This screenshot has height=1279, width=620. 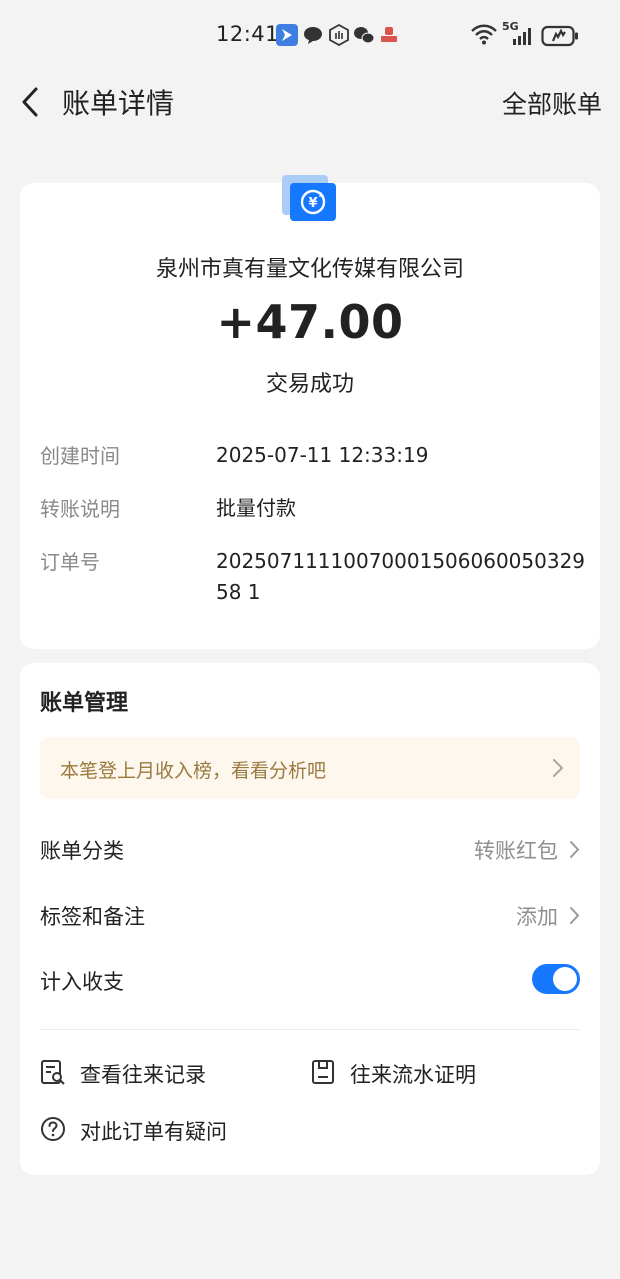 What do you see at coordinates (565, 979) in the screenshot?
I see `toggle-knob` at bounding box center [565, 979].